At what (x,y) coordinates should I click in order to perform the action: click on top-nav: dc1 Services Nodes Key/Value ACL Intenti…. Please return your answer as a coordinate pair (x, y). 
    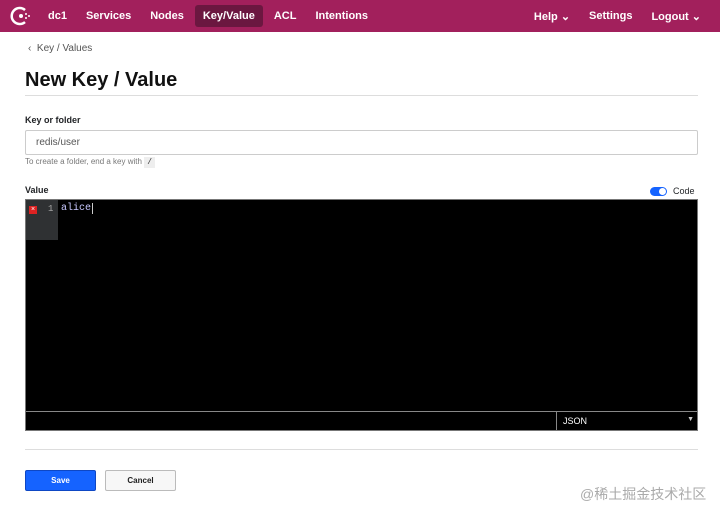
    Looking at the image, I should click on (360, 16).